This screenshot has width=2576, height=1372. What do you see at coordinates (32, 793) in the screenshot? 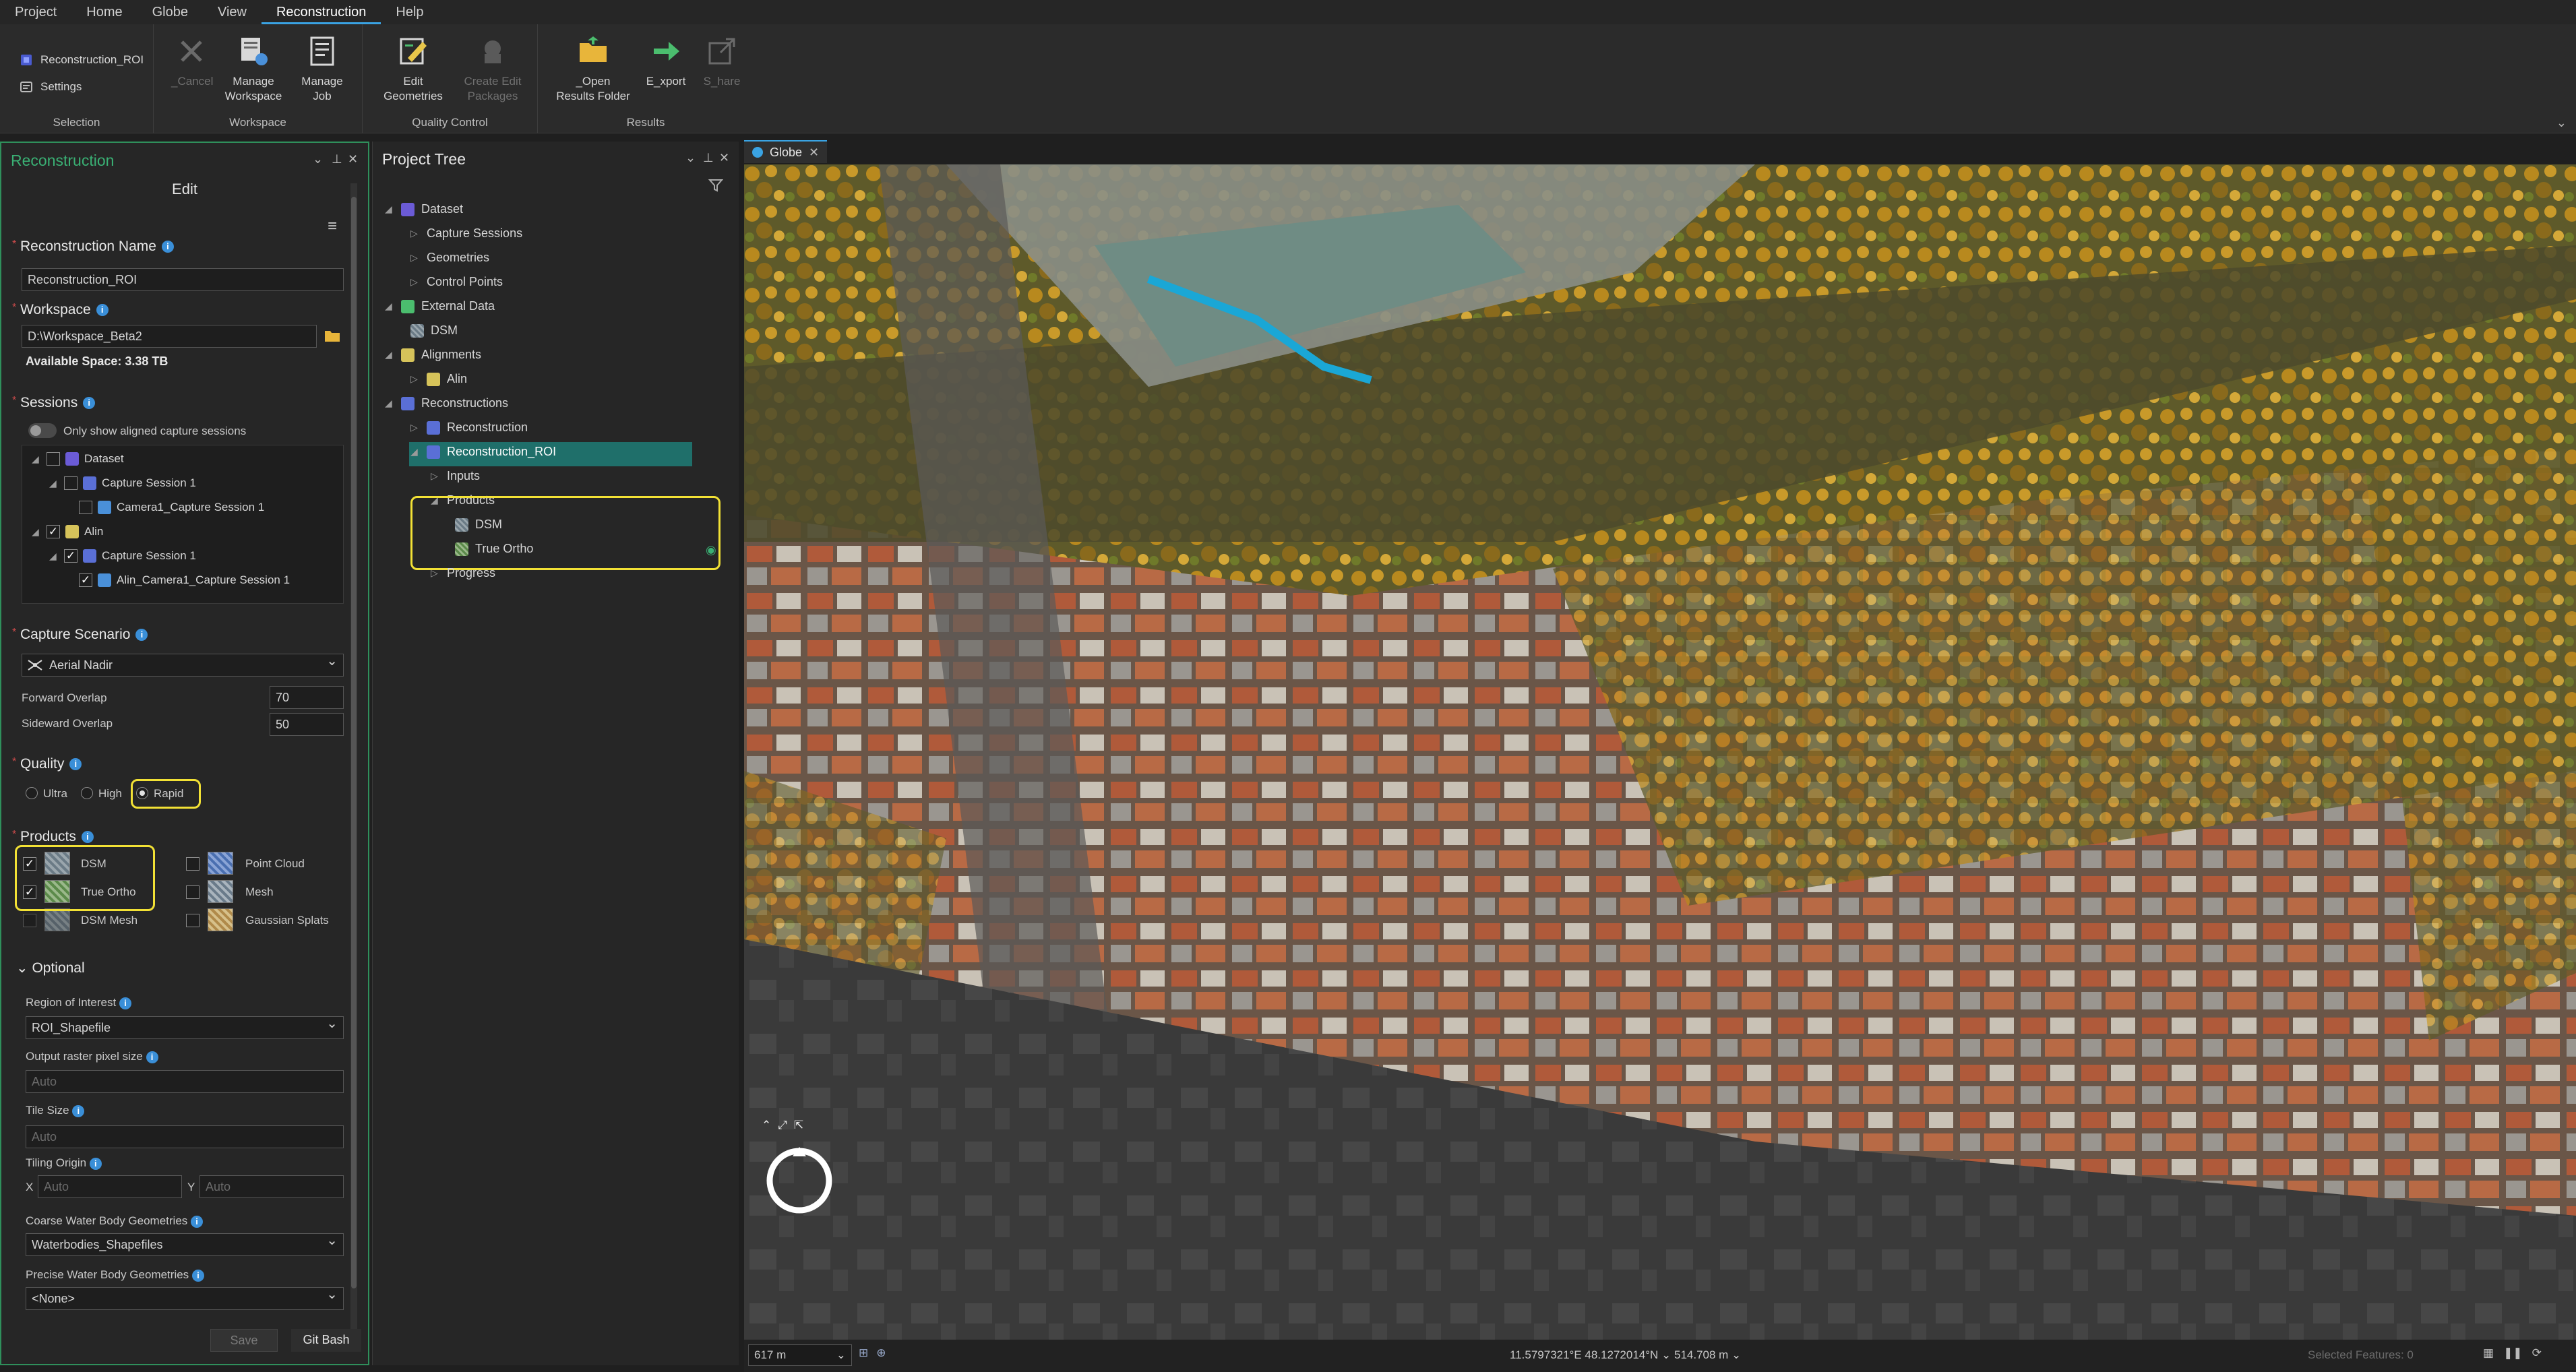
I see `quality-ultra-radio` at bounding box center [32, 793].